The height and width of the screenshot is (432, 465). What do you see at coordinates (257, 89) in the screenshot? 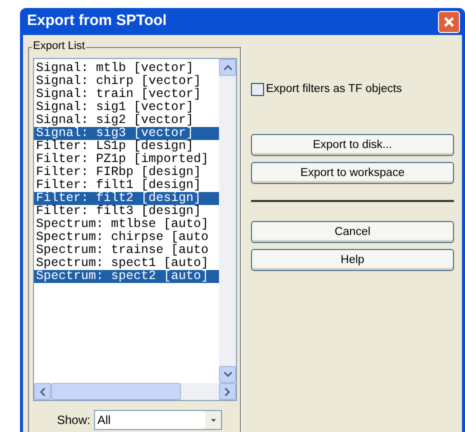
I see `checkbox` at bounding box center [257, 89].